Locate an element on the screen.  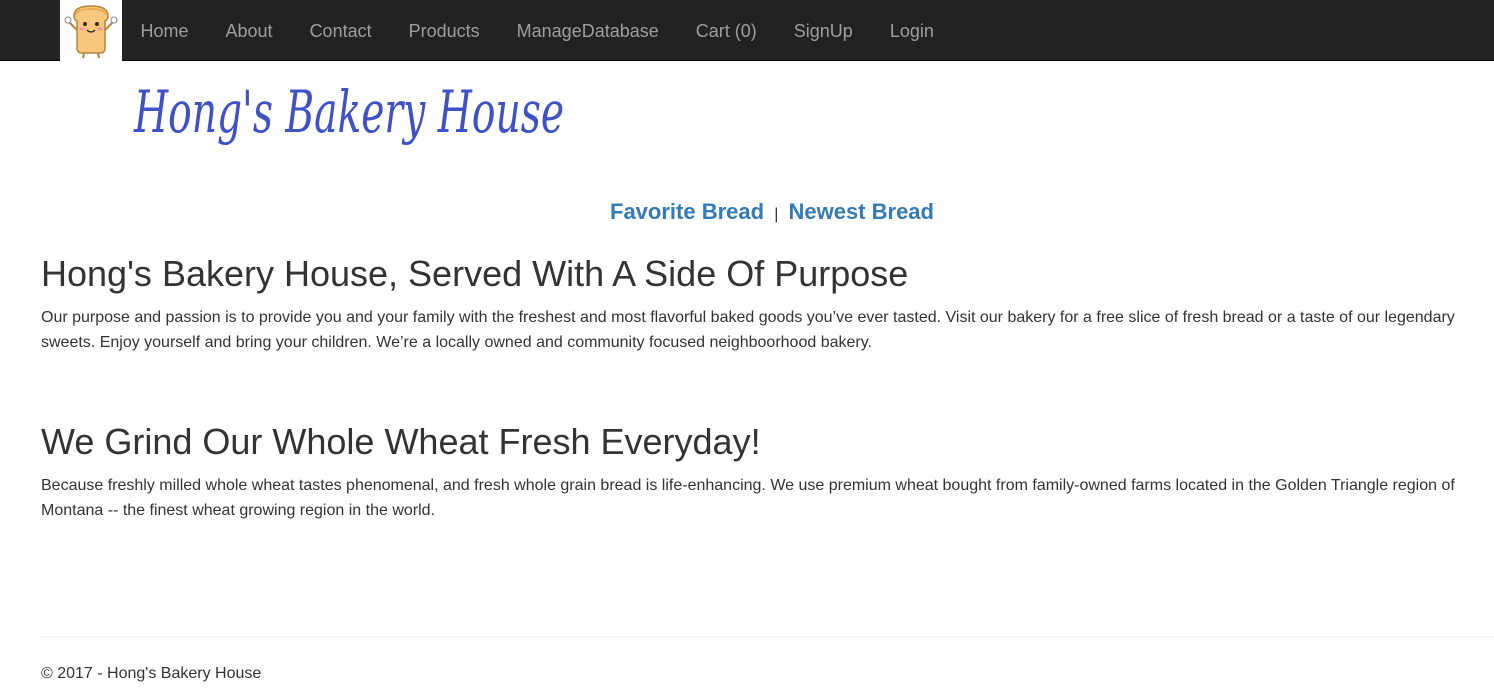
footer-divider is located at coordinates (767, 636).